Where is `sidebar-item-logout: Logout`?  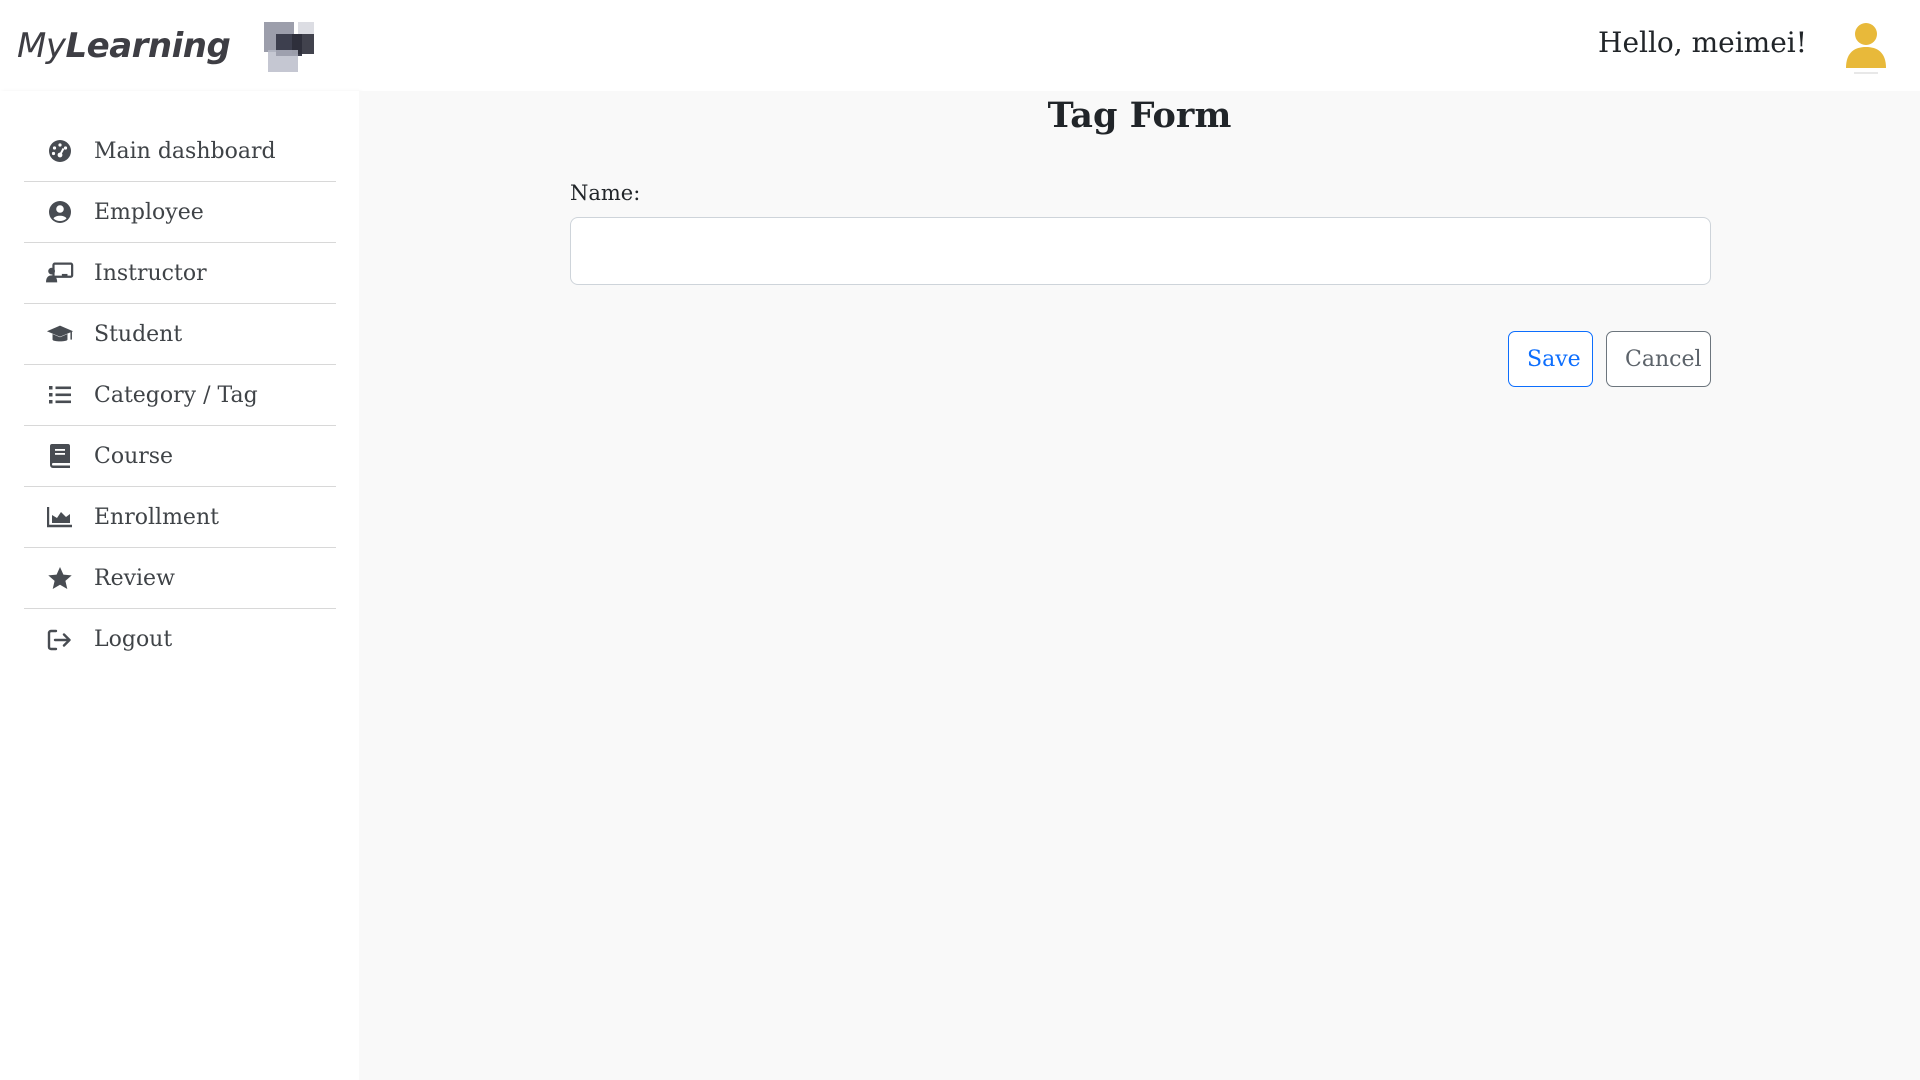
sidebar-item-logout: Logout is located at coordinates (180, 639).